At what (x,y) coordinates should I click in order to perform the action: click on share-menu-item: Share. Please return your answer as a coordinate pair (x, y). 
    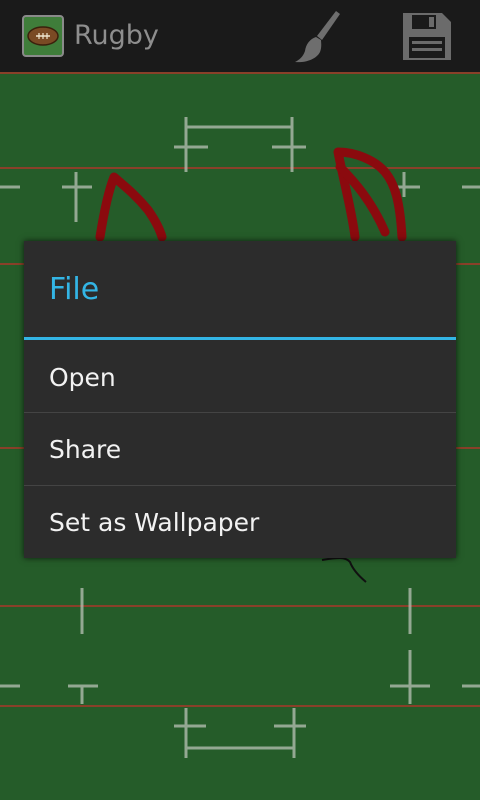
    Looking at the image, I should click on (240, 449).